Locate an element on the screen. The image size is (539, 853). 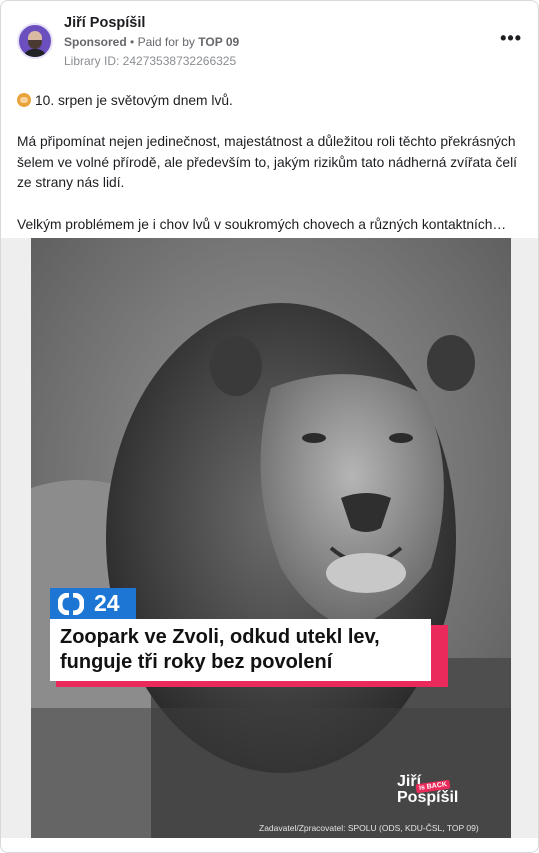
avatar is located at coordinates (35, 41).